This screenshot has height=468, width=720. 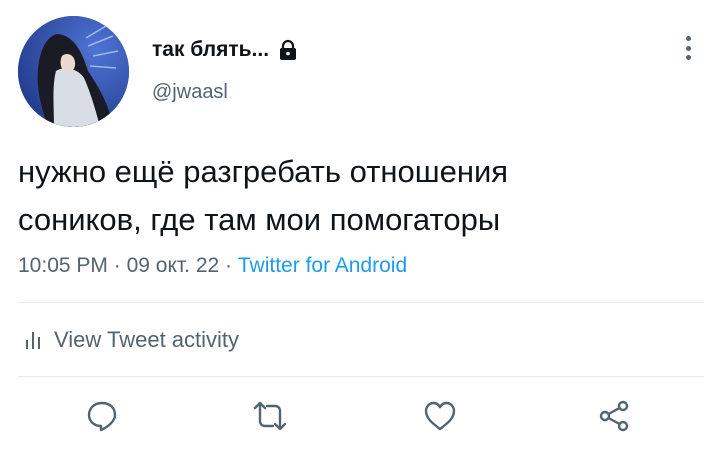 I want to click on tweet-text-line: нужно ещё разгребать отношения, so click(x=263, y=171).